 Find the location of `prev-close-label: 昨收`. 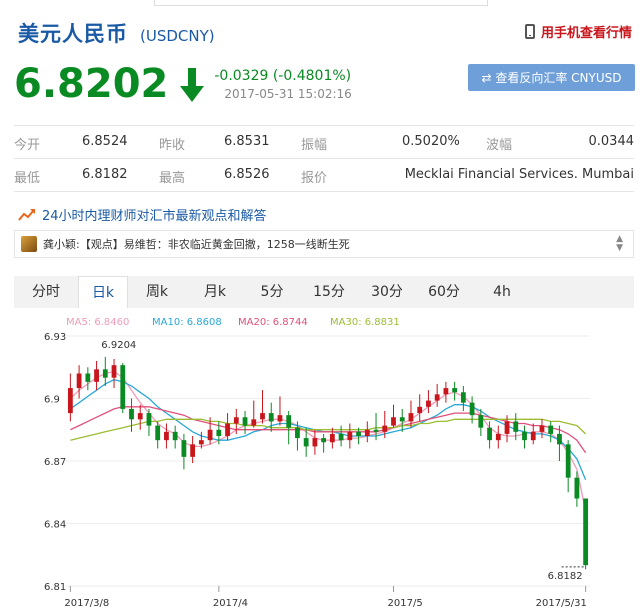

prev-close-label: 昨收 is located at coordinates (172, 145).